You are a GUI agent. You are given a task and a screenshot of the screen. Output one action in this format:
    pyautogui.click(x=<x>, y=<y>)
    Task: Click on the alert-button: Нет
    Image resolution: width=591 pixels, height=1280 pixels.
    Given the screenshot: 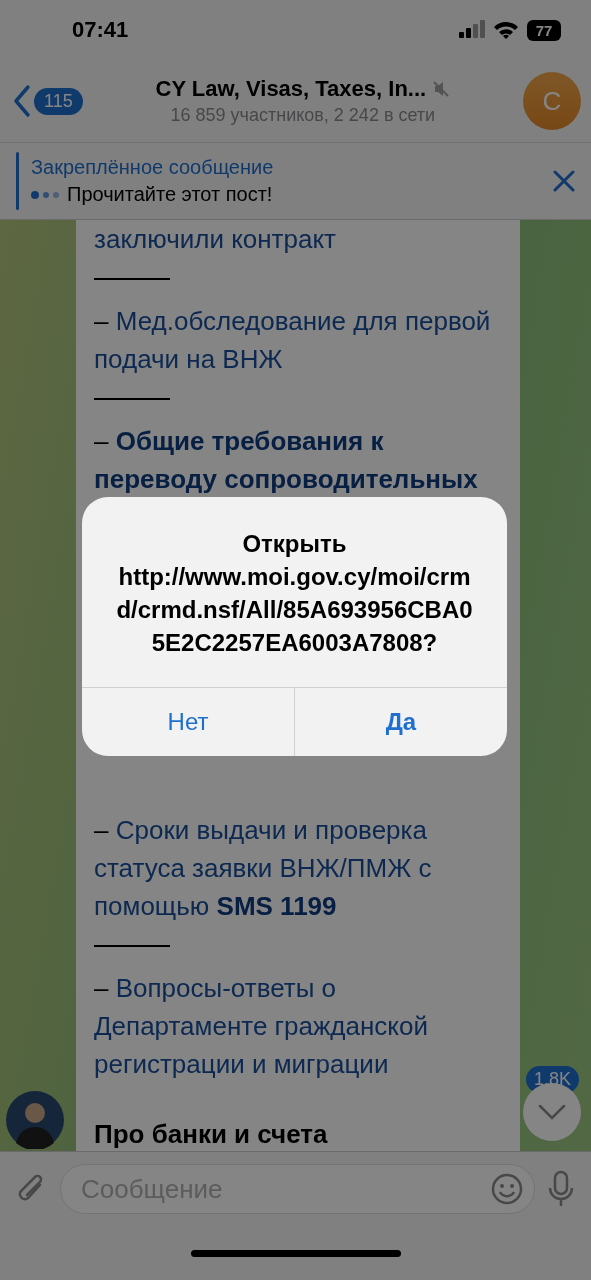 What is the action you would take?
    pyautogui.click(x=188, y=722)
    